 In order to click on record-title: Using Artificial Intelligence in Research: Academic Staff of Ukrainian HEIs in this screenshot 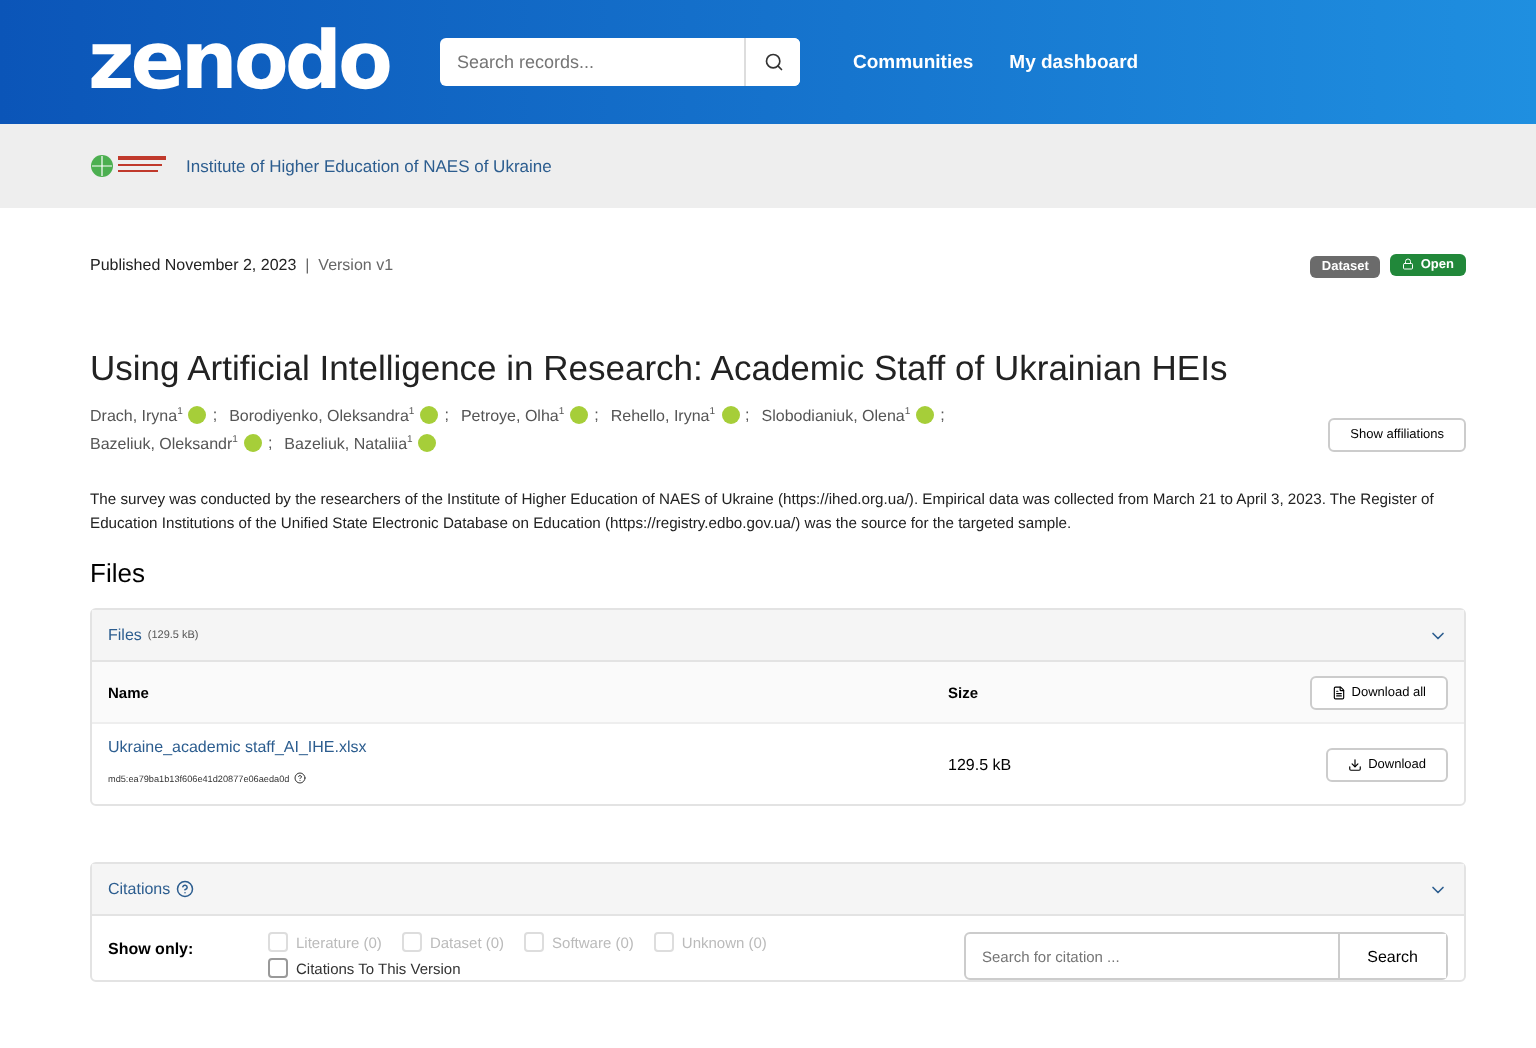, I will do `click(660, 369)`.